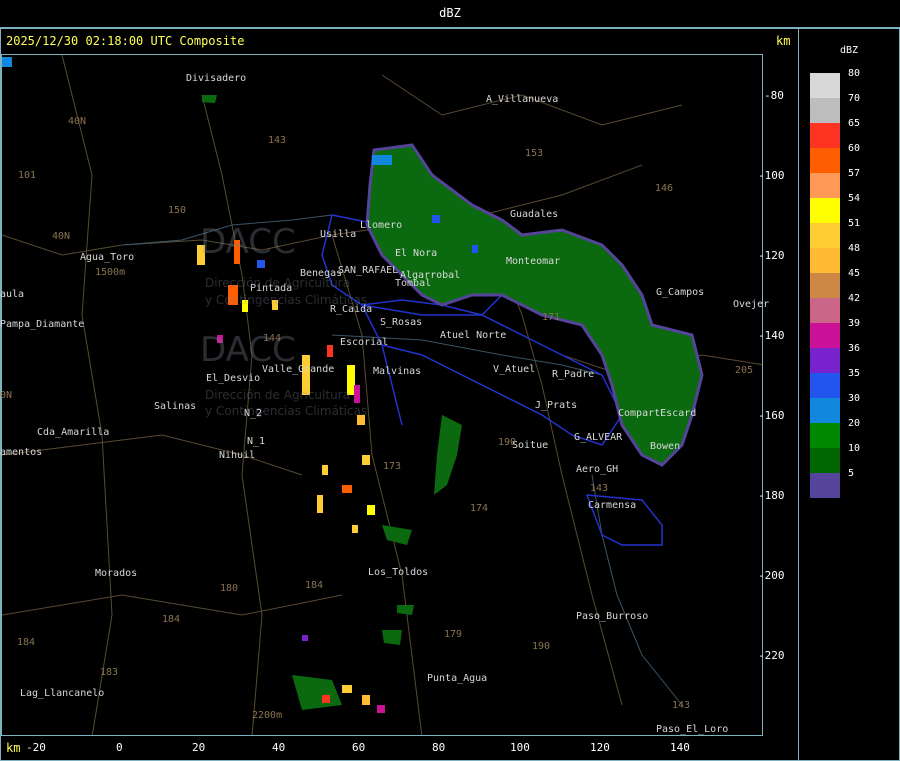 This screenshot has height=761, width=900. I want to click on legend-label: 54, so click(854, 198).